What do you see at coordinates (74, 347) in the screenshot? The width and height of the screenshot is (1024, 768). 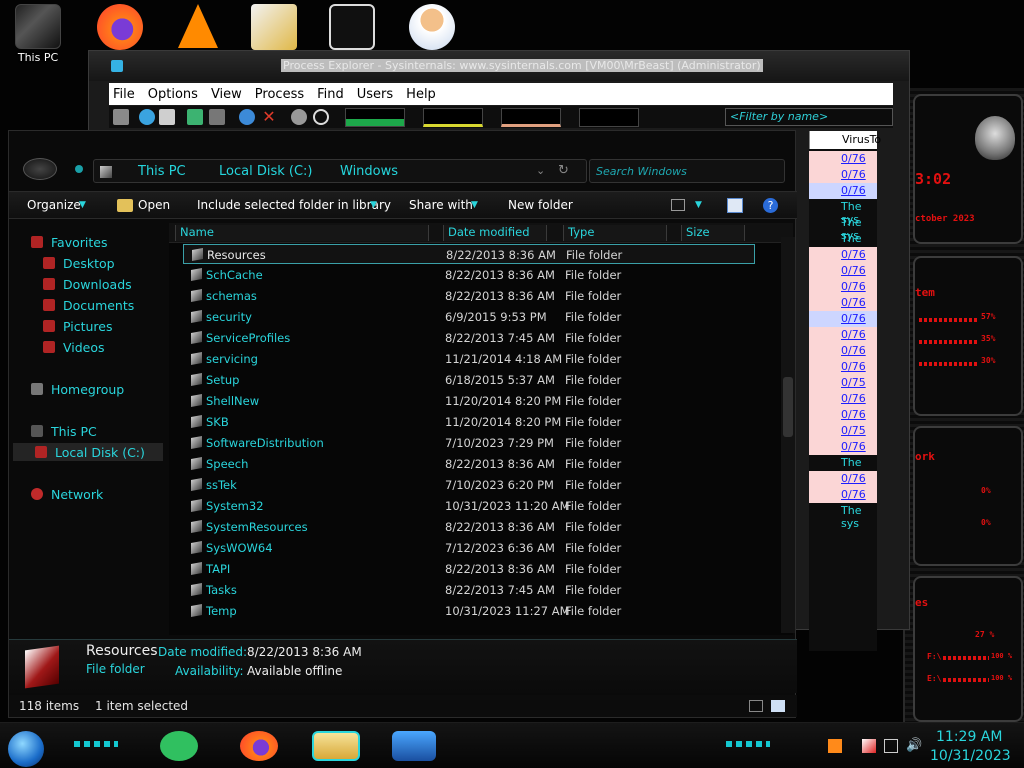 I see `nav-videos: Videos` at bounding box center [74, 347].